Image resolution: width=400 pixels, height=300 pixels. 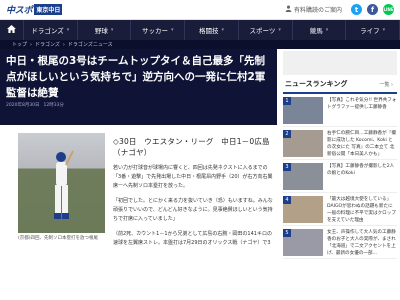 What do you see at coordinates (47, 31) in the screenshot?
I see `nav-label: ドラゴンズ` at bounding box center [47, 31].